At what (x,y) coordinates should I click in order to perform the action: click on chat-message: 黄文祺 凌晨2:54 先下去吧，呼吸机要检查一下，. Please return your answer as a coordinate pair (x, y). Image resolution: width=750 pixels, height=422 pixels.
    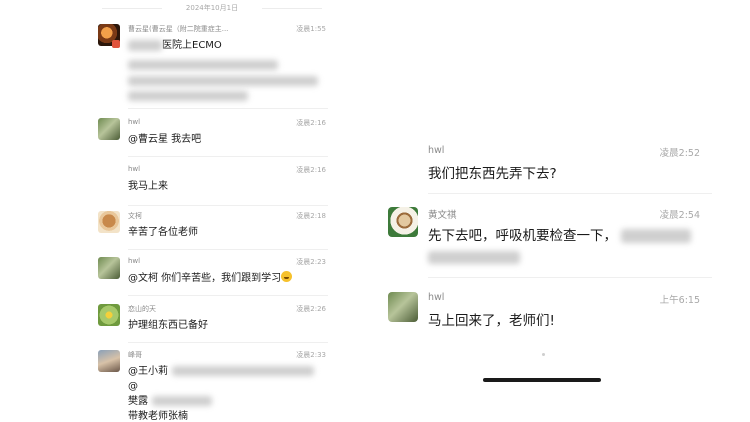
    Looking at the image, I should click on (544, 243).